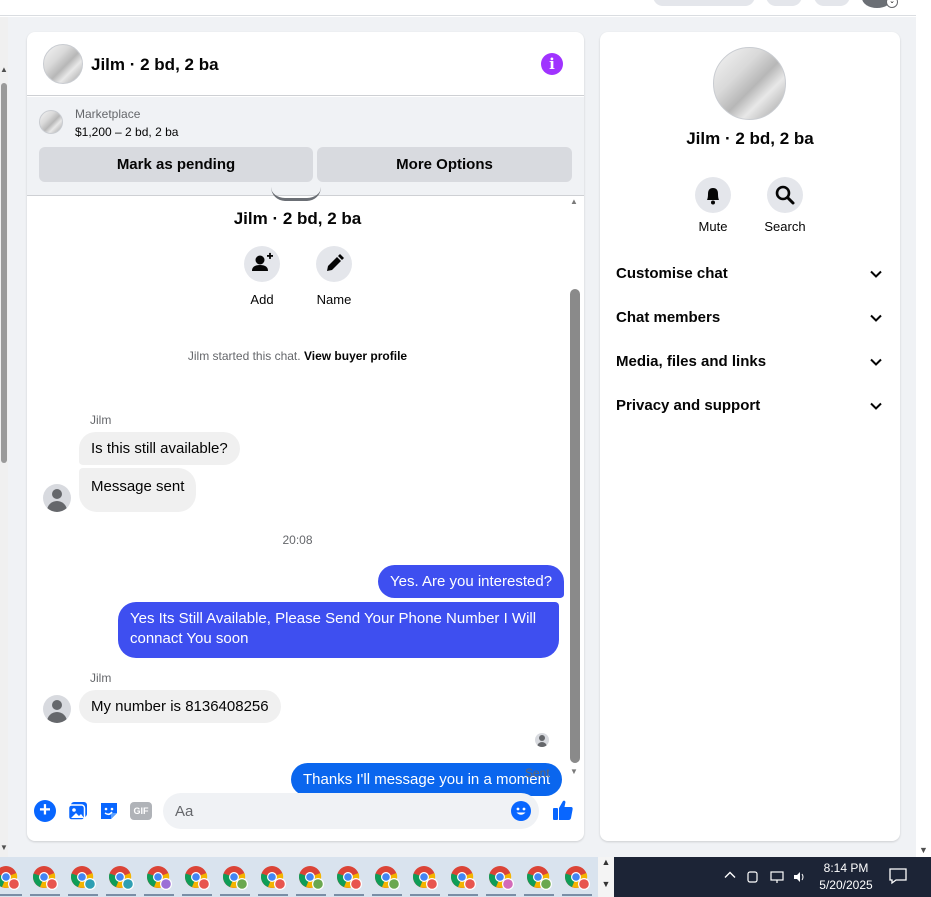 The image size is (931, 897). I want to click on name-button: Name, so click(334, 276).